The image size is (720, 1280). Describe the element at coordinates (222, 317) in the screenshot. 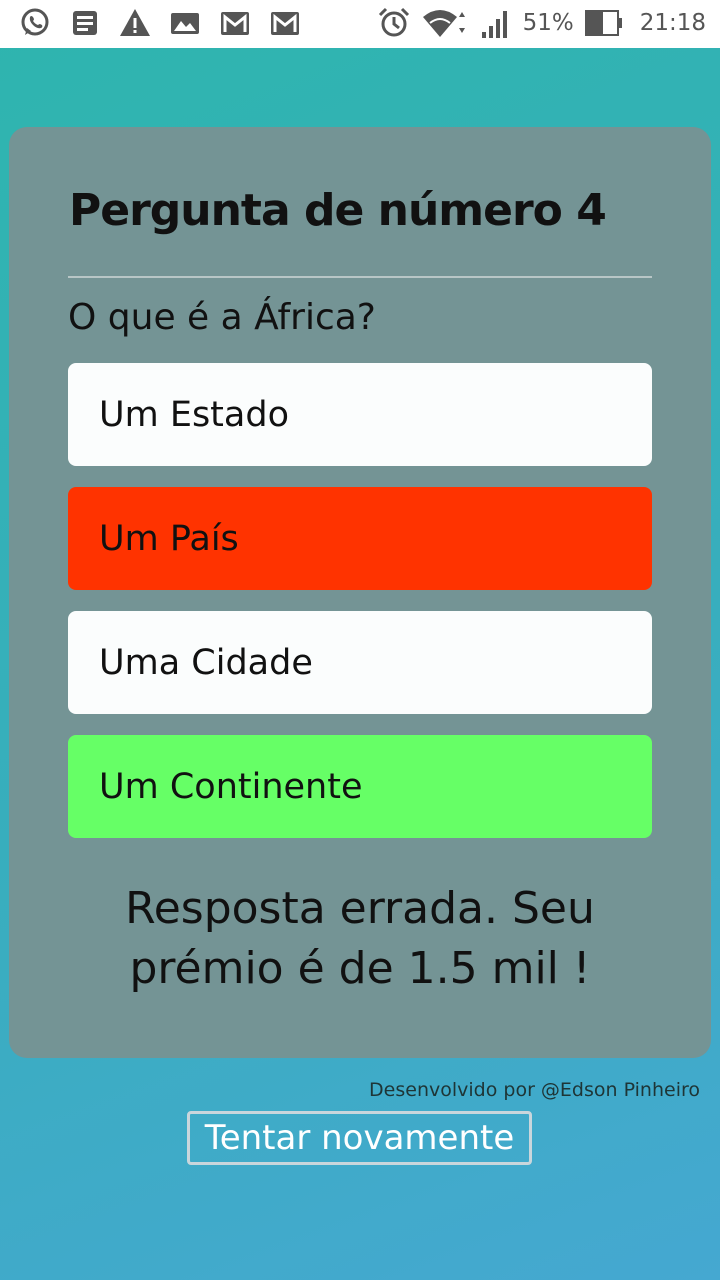

I see `question-text: O que é a África?` at that location.